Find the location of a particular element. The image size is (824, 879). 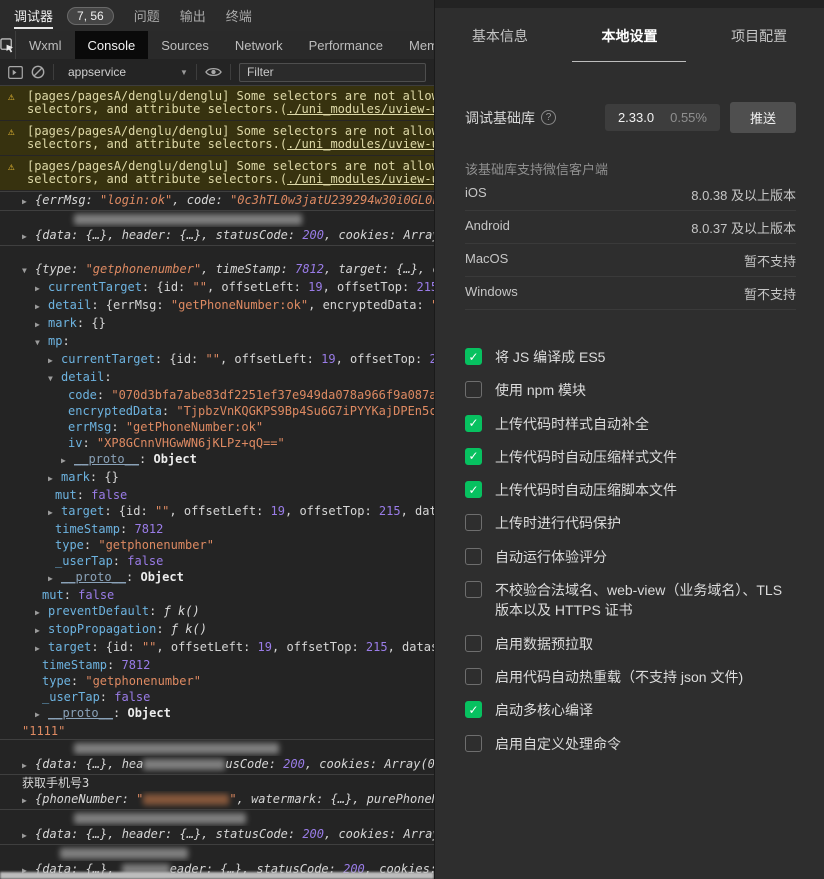

tab-output: 输出 is located at coordinates (193, 15).